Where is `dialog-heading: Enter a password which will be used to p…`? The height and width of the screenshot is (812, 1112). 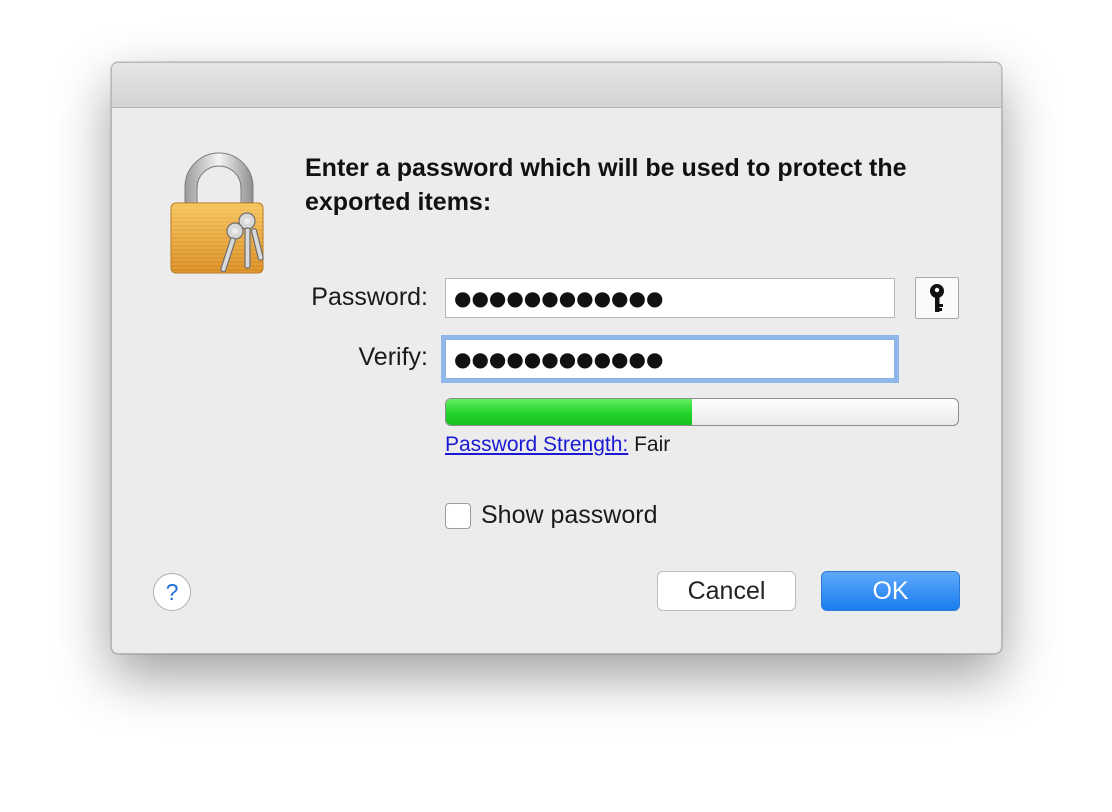 dialog-heading: Enter a password which will be used to p… is located at coordinates (606, 185).